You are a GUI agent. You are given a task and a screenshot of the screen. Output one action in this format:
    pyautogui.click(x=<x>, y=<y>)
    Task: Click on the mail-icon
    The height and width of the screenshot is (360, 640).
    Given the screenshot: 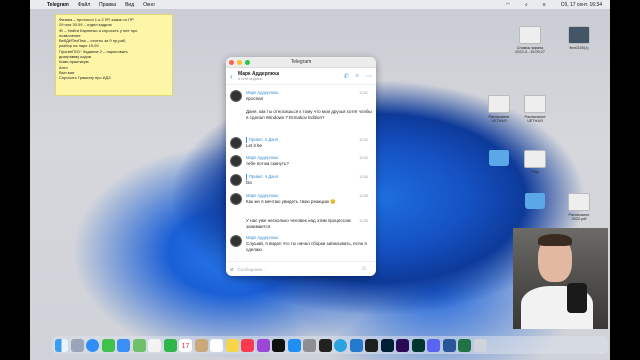 What is the action you would take?
    pyautogui.click(x=123, y=345)
    